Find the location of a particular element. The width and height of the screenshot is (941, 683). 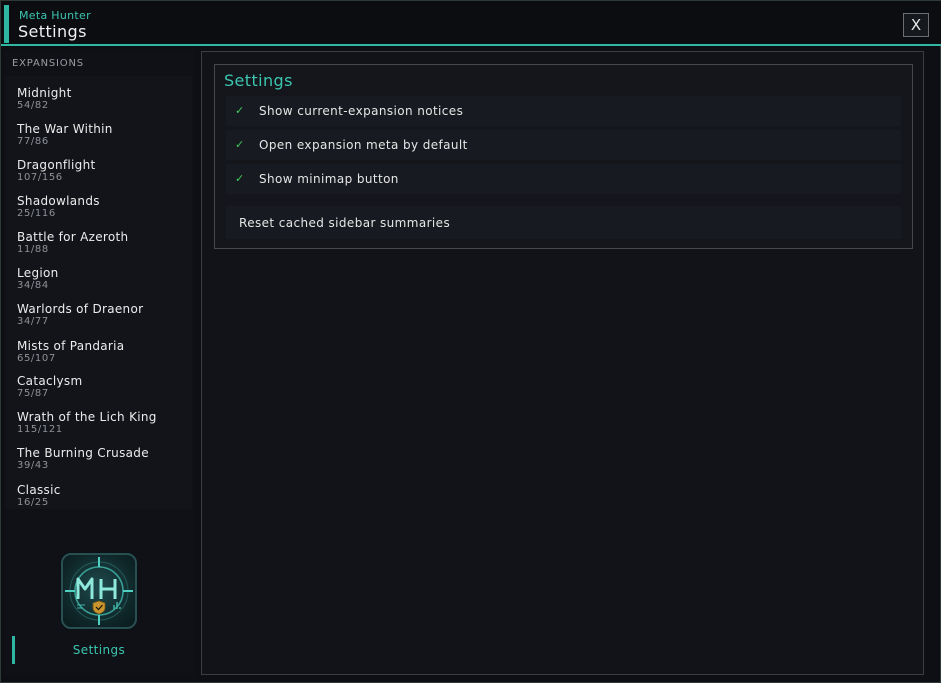

expansion-item-battle-for-azeroth: Battle for Azeroth 11/88 is located at coordinates (99, 241).